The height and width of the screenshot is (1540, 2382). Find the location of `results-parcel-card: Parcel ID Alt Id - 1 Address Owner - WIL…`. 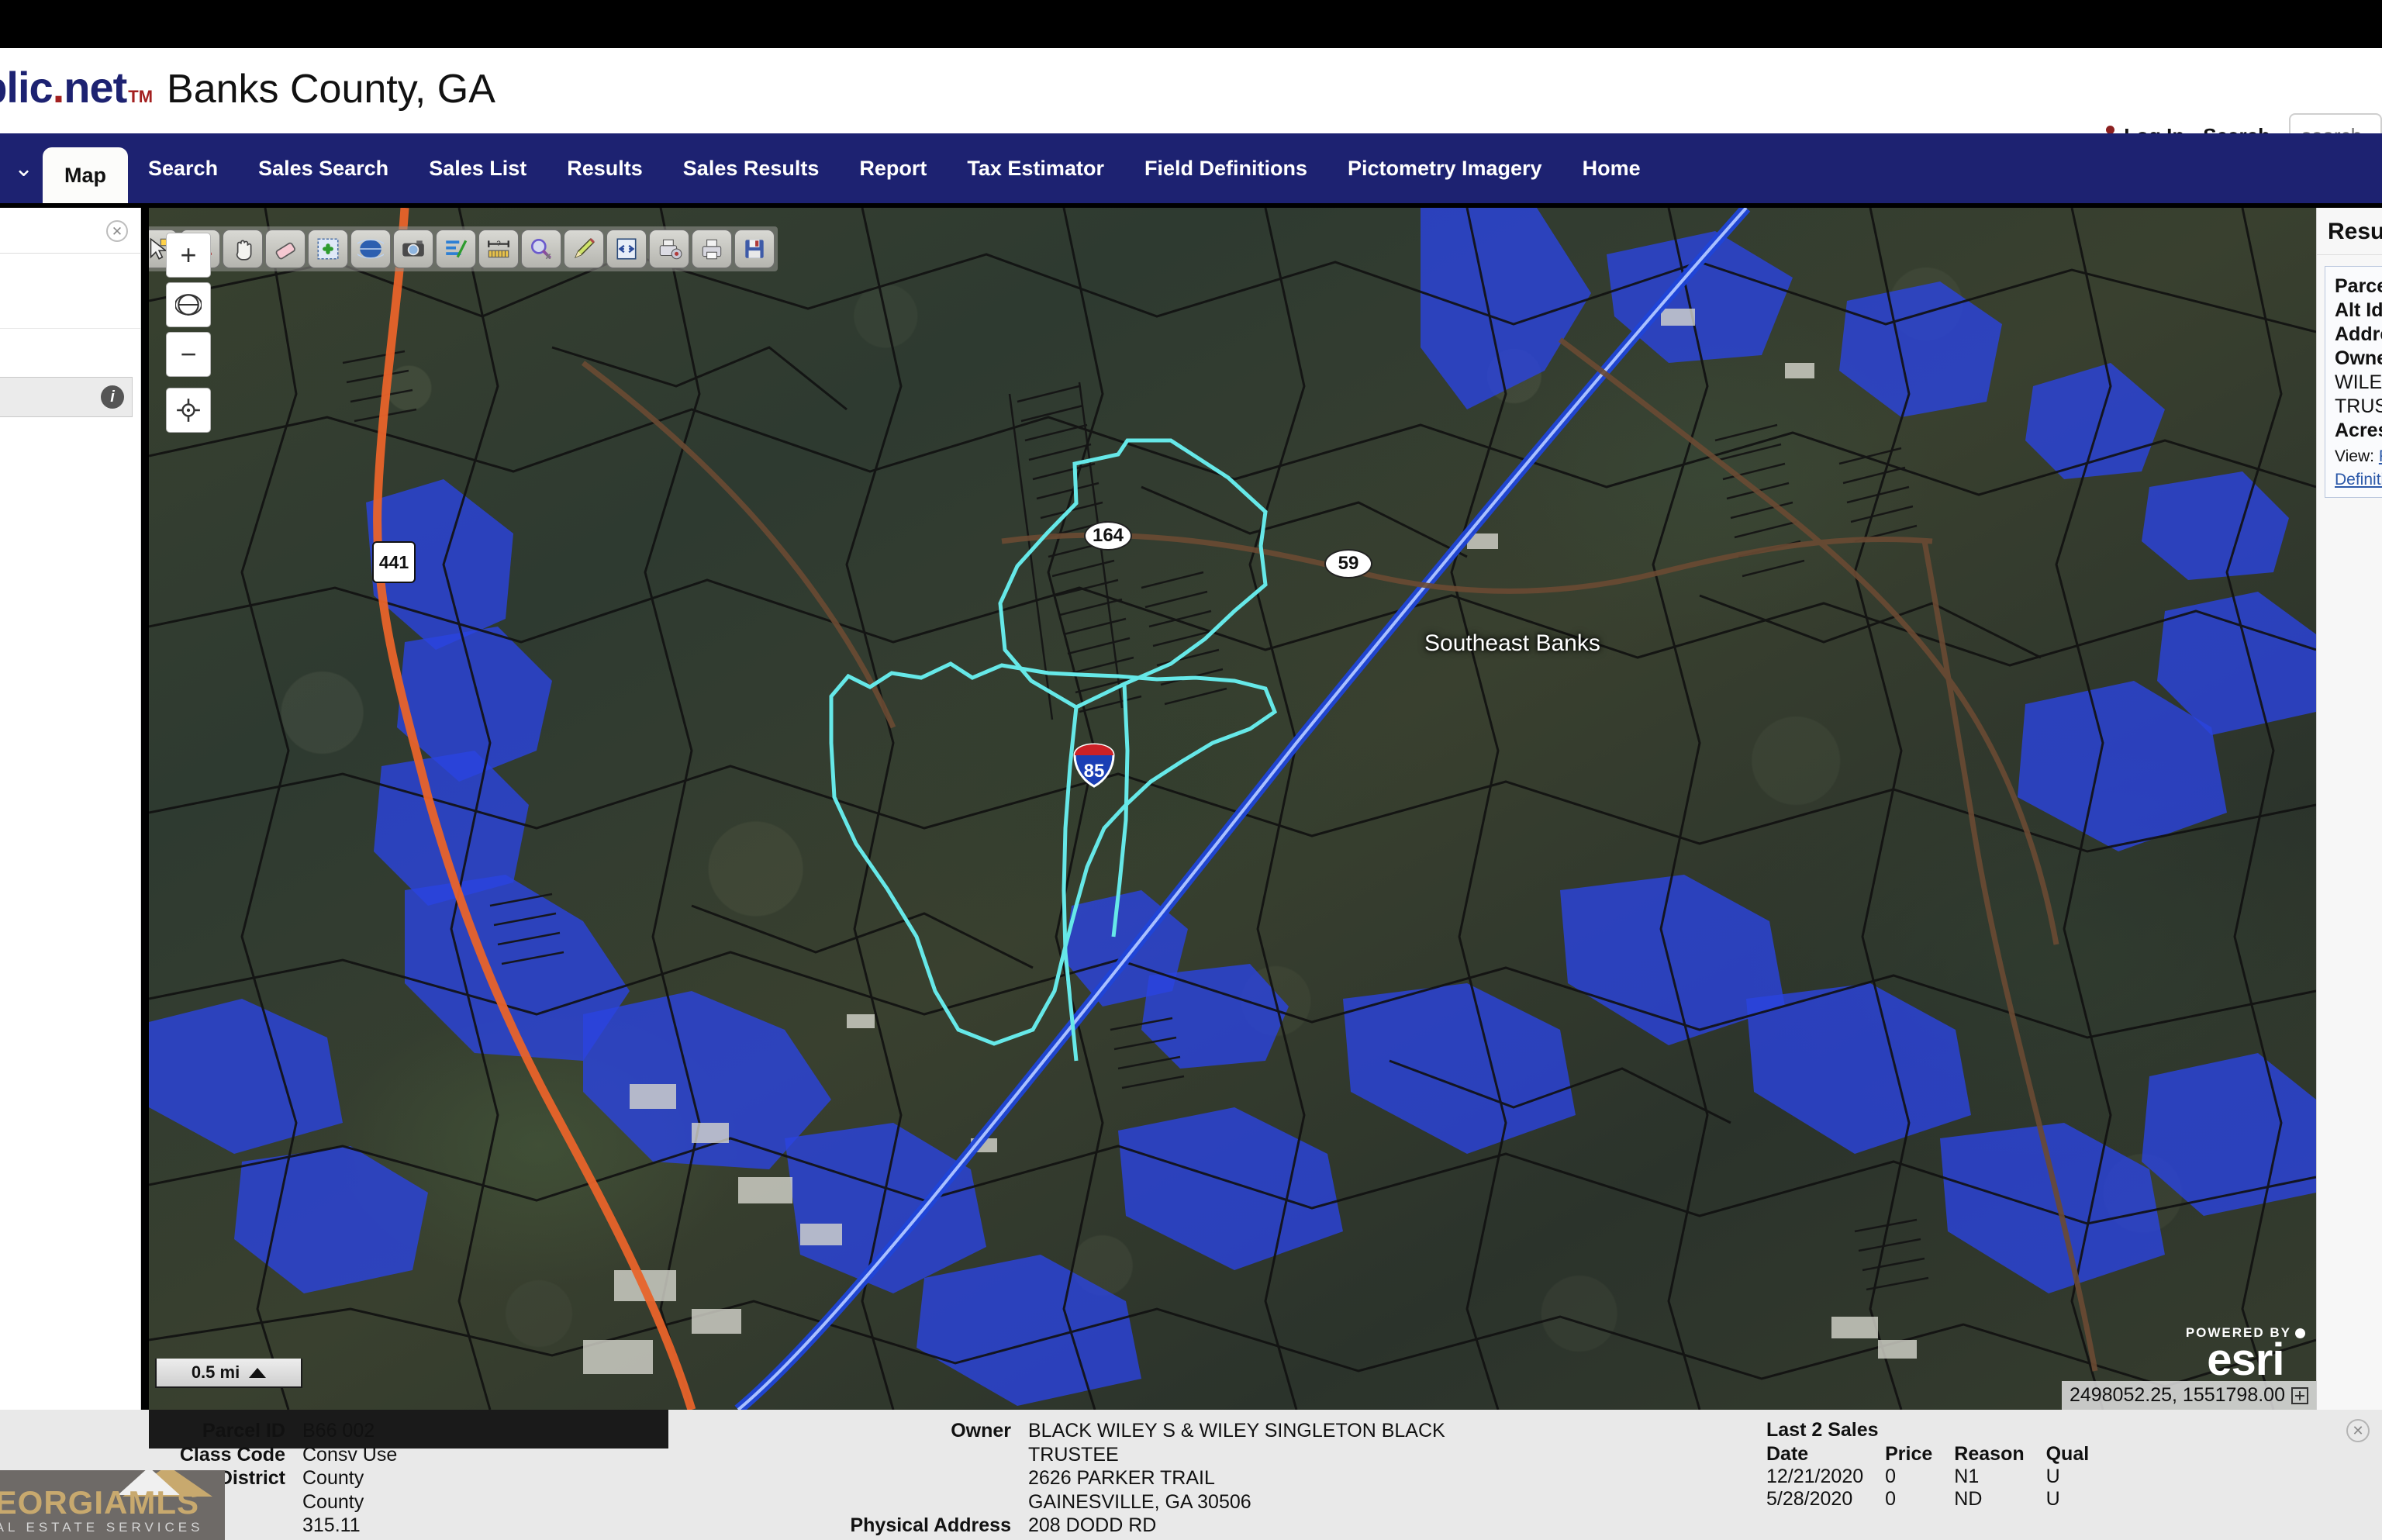

results-parcel-card: Parcel ID Alt Id - 1 Address Owner - WIL… is located at coordinates (2353, 382).